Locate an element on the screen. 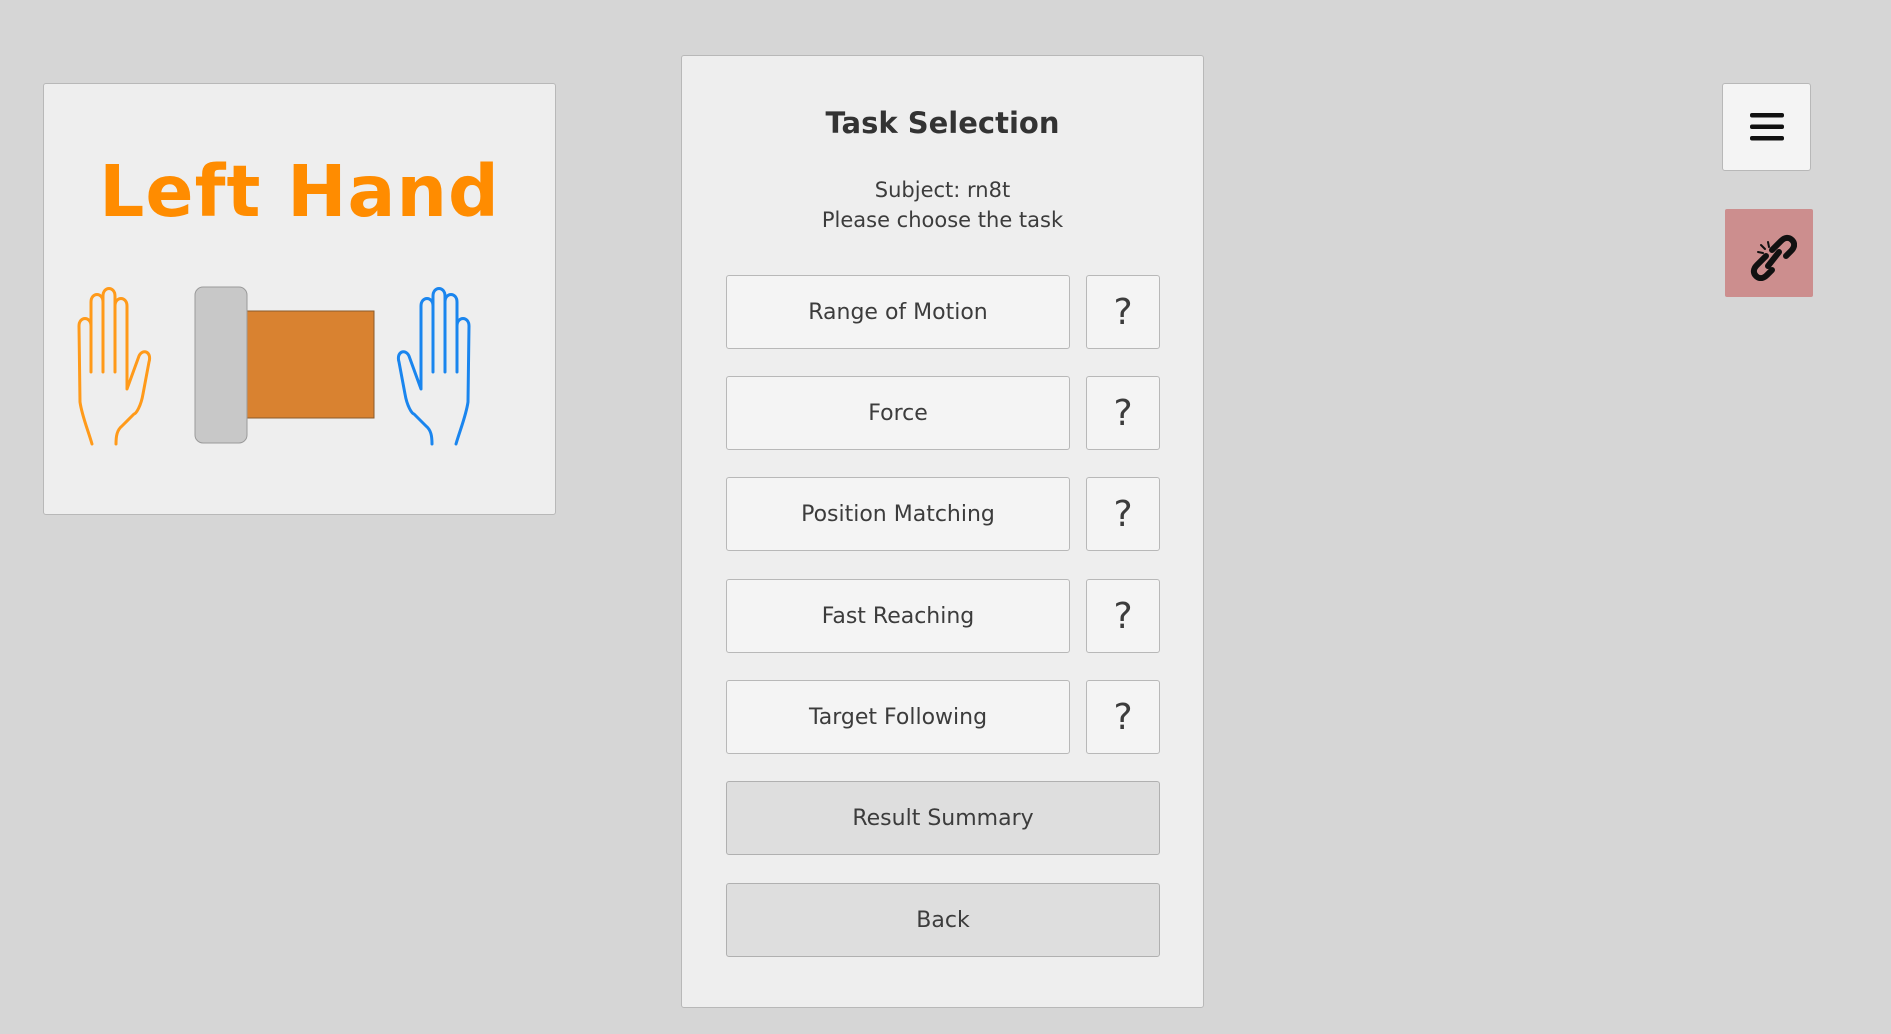  broken-link-icon is located at coordinates (1773, 257).